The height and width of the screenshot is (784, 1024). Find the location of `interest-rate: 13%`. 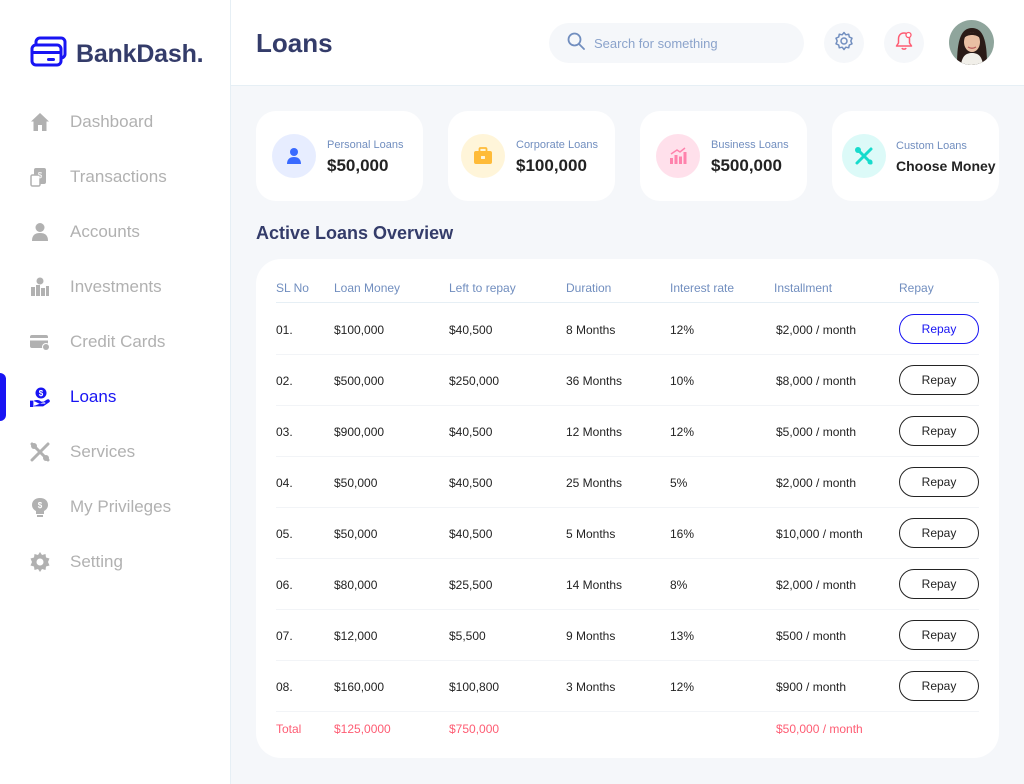

interest-rate: 13% is located at coordinates (682, 636).